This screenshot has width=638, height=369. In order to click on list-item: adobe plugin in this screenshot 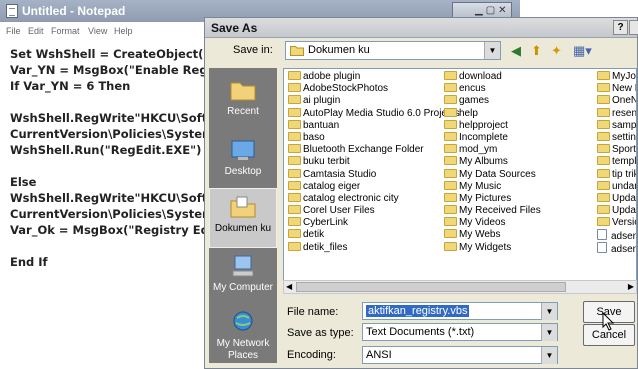, I will do `click(374, 77)`.